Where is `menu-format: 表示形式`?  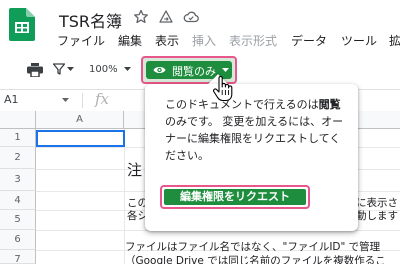
menu-format: 表示形式 is located at coordinates (253, 40).